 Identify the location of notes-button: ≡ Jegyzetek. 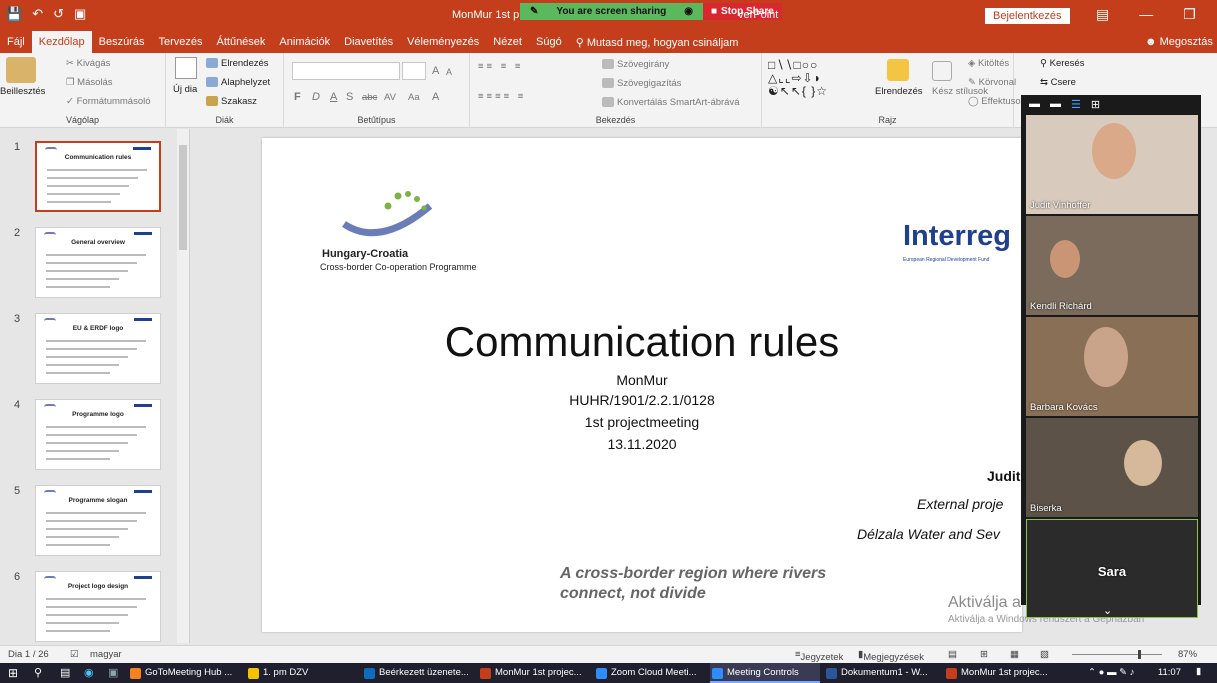
(819, 656).